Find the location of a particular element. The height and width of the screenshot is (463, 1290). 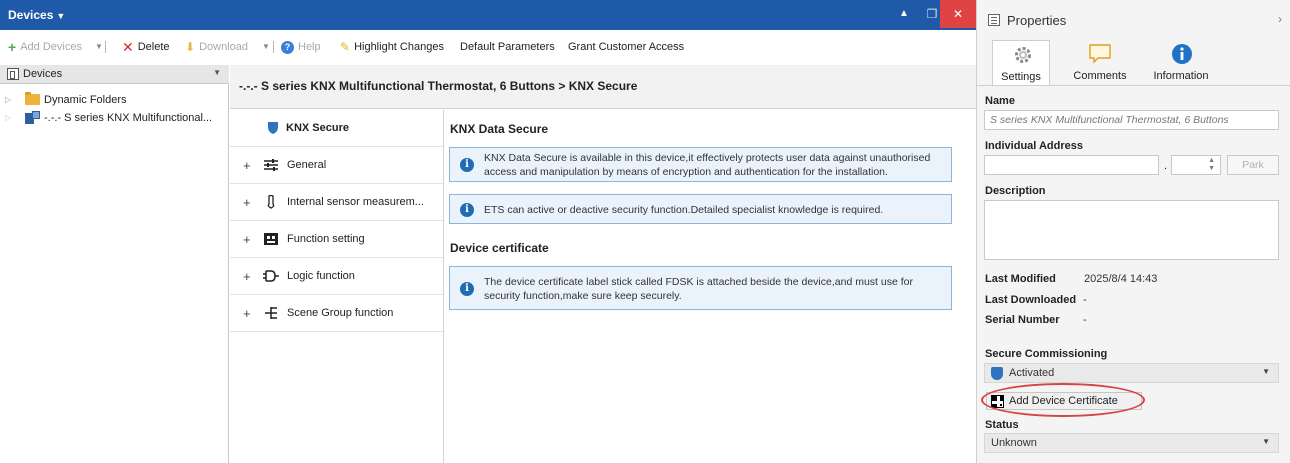

tab-comments: Comments is located at coordinates (1100, 63).